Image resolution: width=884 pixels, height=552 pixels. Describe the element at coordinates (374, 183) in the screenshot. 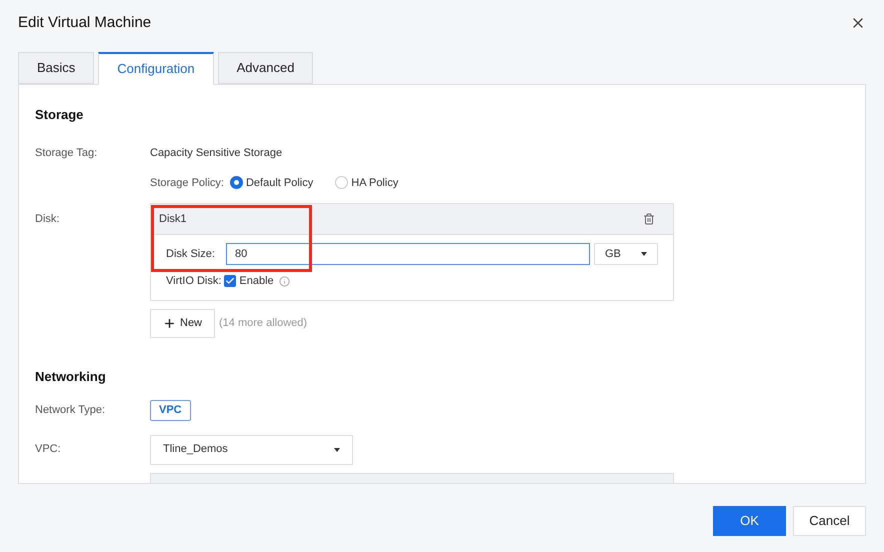

I see `radio-label: HA Policy` at that location.